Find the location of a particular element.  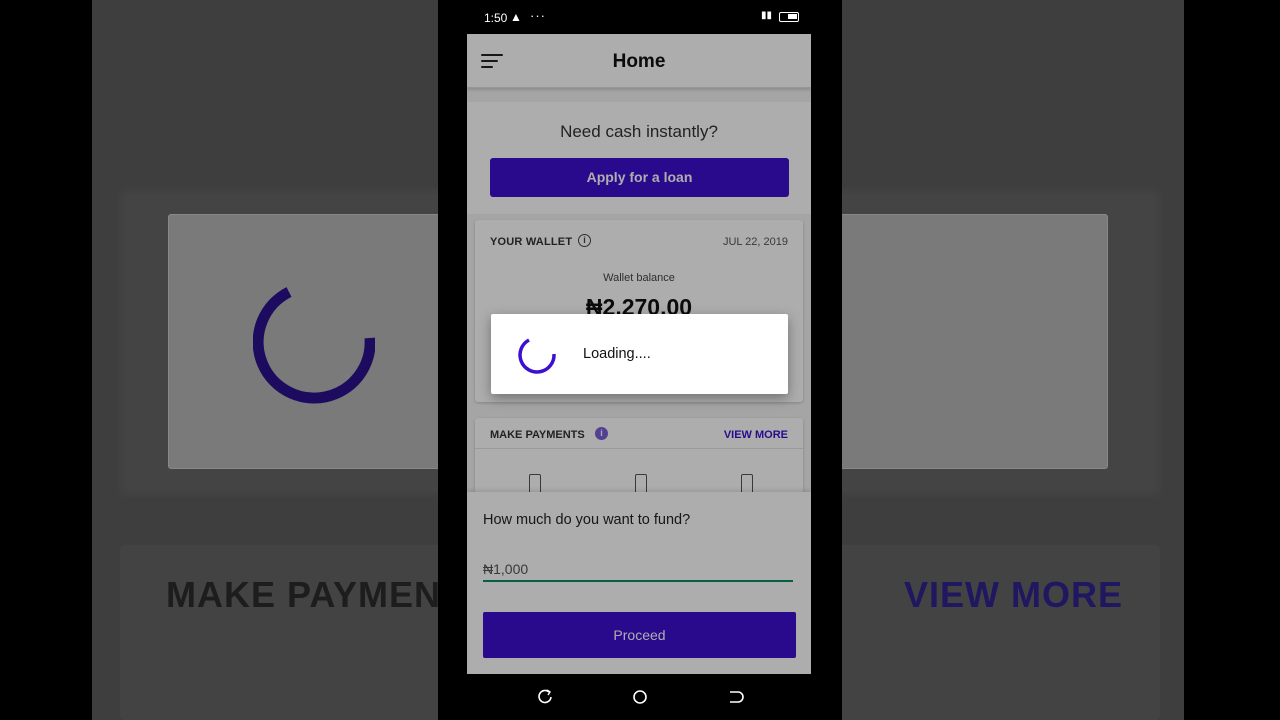

background-make-payments-text: MAKE PAYMENT is located at coordinates (315, 594).